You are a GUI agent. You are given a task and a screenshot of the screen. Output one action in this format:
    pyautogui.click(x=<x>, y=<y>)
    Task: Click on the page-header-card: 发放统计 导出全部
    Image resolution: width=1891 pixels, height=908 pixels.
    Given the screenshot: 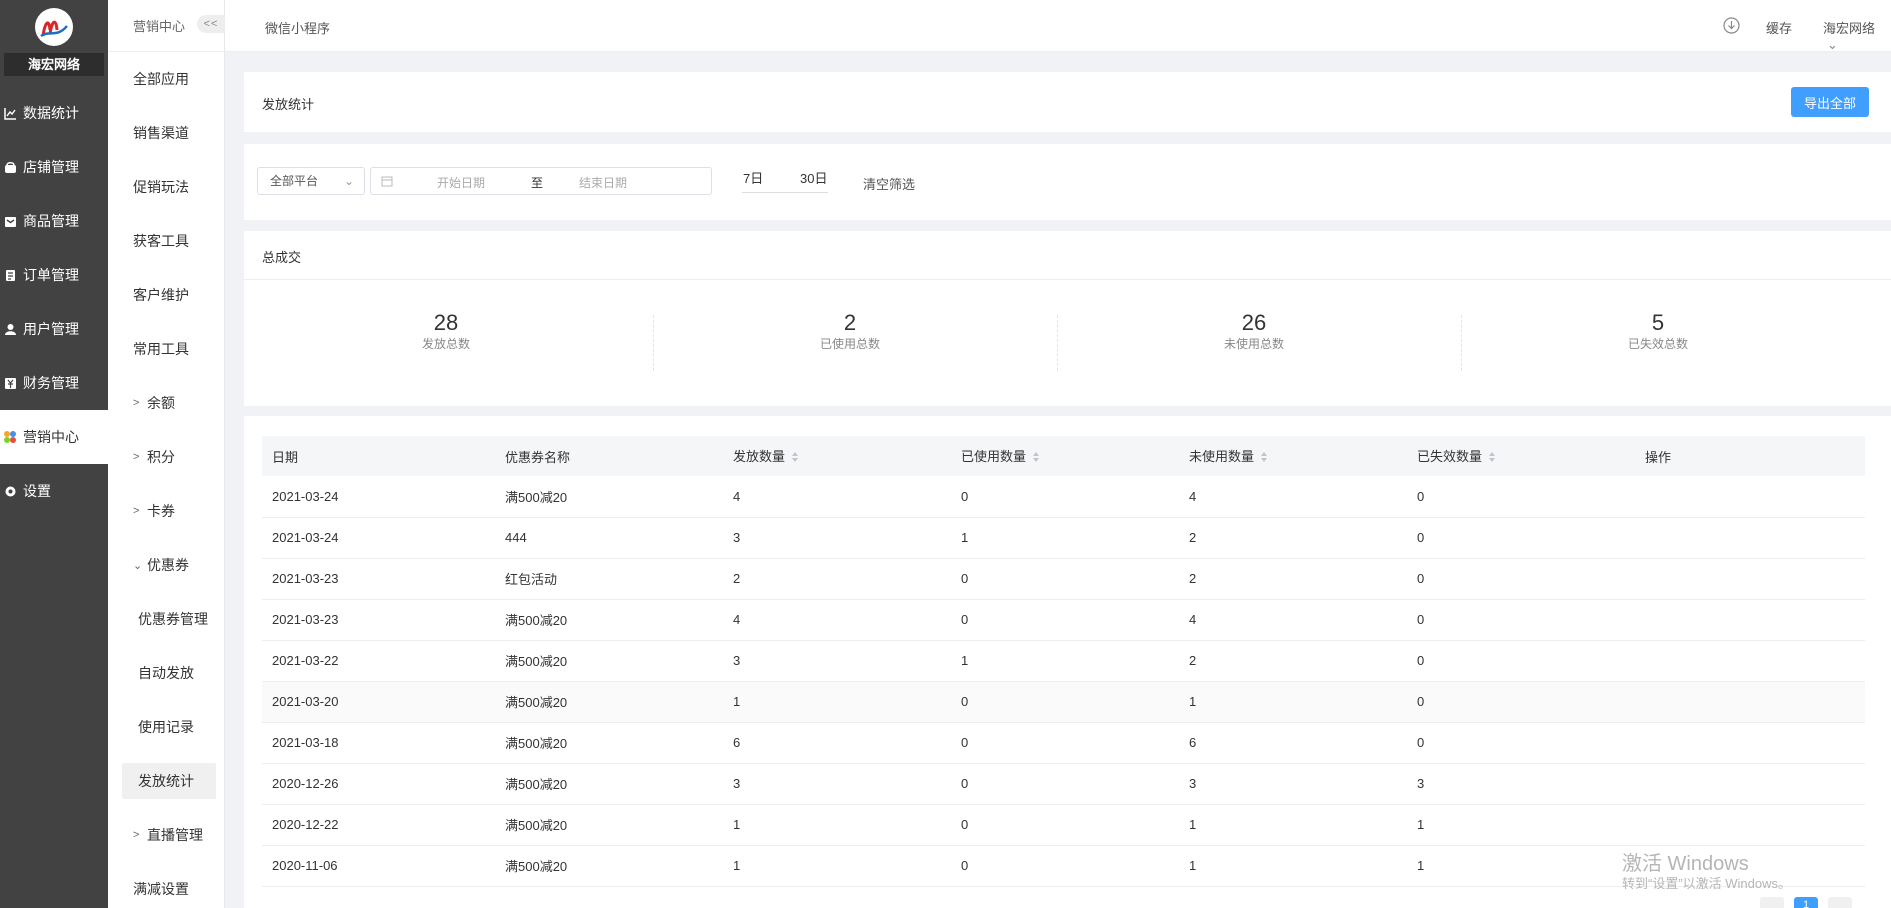 What is the action you would take?
    pyautogui.click(x=1067, y=102)
    